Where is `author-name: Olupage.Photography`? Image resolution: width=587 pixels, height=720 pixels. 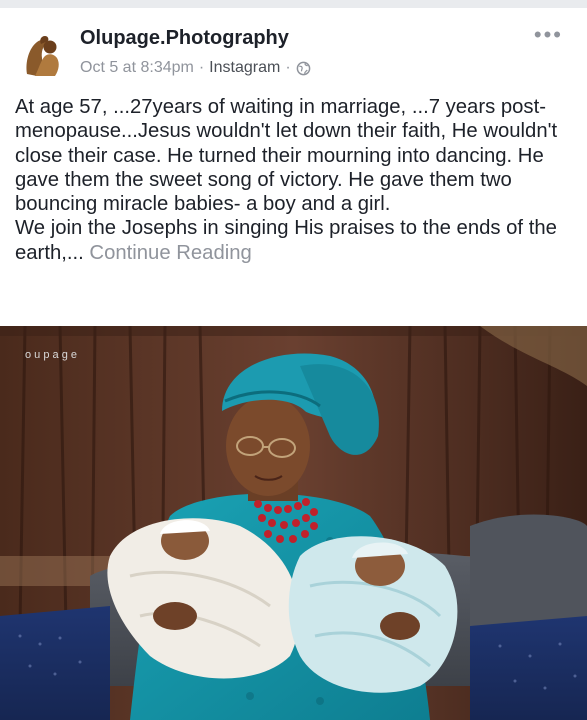
author-name: Olupage.Photography is located at coordinates (184, 38).